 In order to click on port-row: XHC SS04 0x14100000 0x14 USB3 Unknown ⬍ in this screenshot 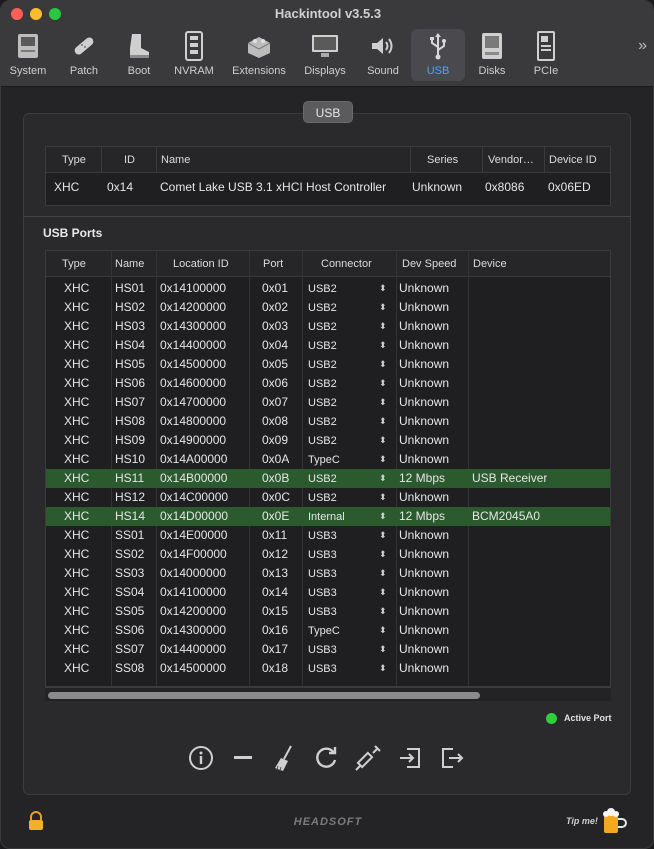, I will do `click(328, 593)`.